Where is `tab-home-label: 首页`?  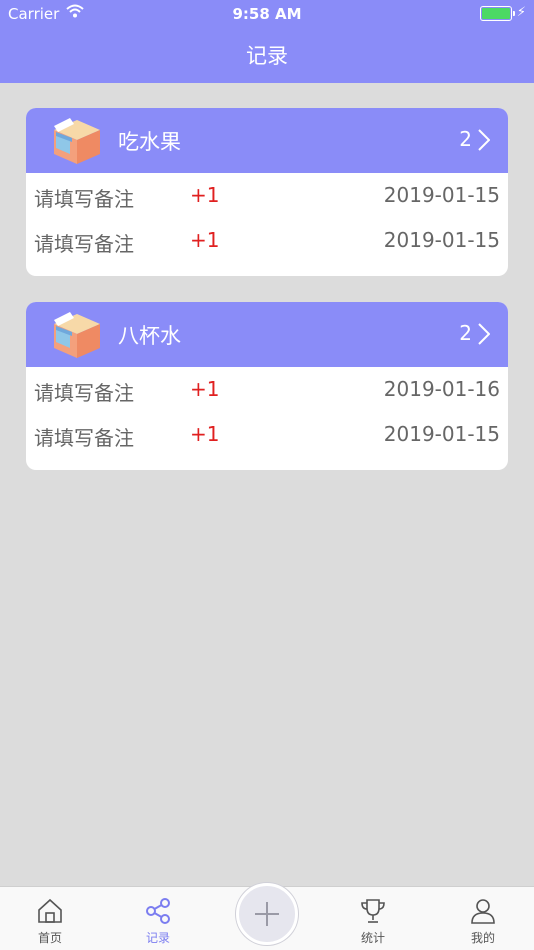
tab-home-label: 首页 is located at coordinates (49, 938).